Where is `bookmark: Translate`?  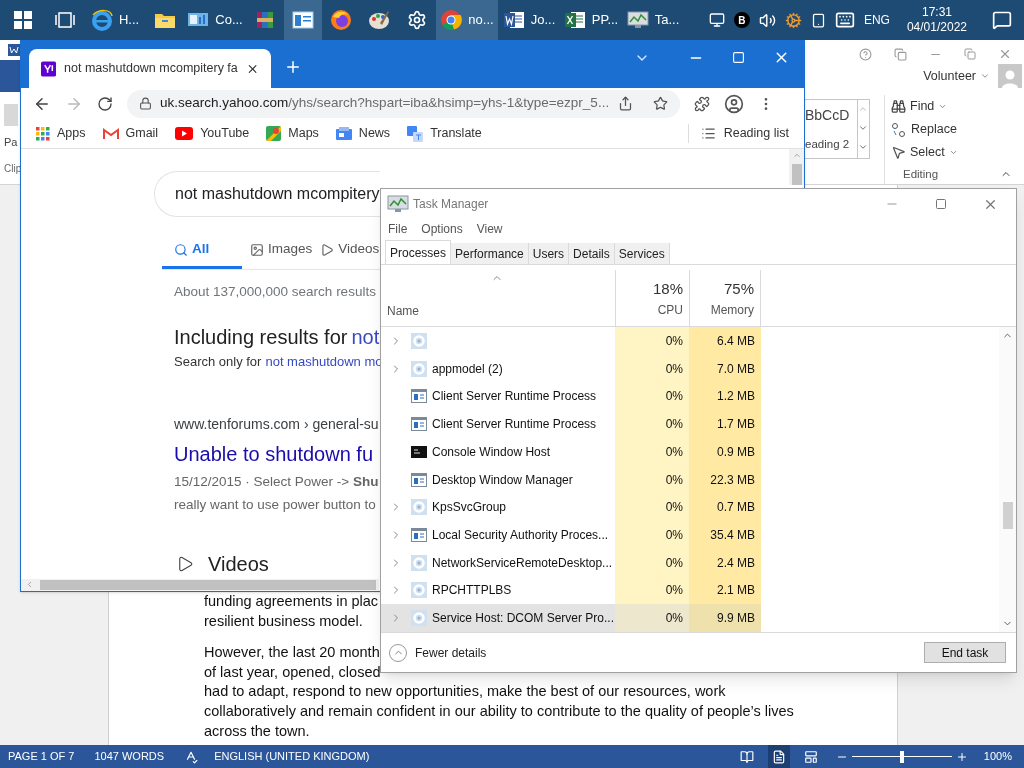
bookmark: Translate is located at coordinates (444, 133).